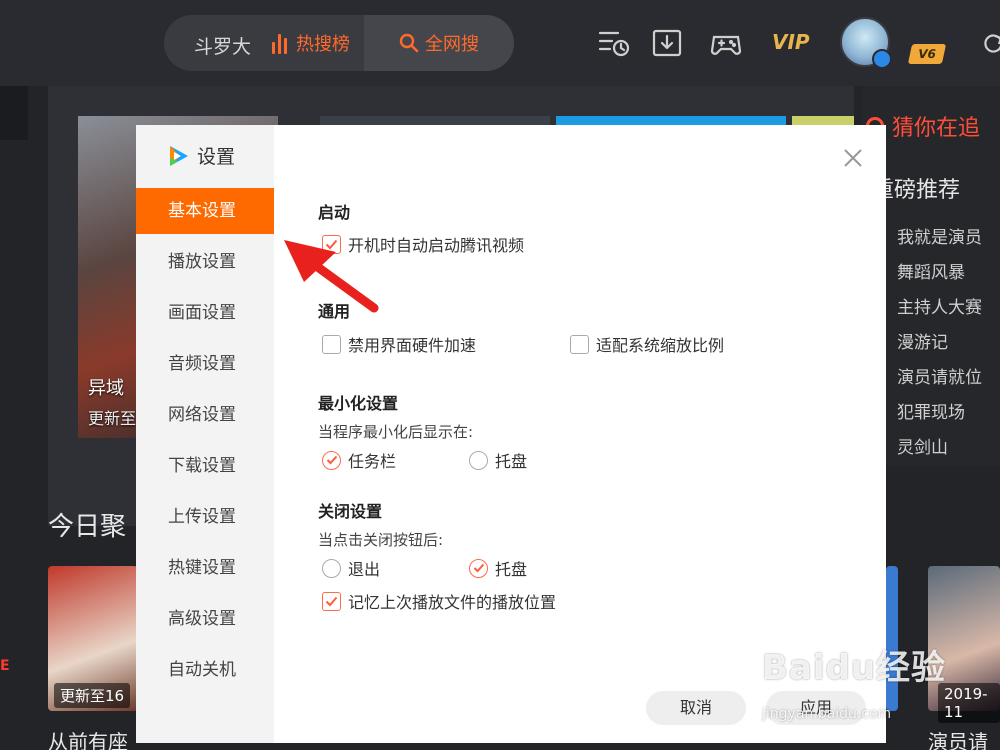 This screenshot has height=750, width=1000. I want to click on section-title: 今日聚, so click(87, 527).